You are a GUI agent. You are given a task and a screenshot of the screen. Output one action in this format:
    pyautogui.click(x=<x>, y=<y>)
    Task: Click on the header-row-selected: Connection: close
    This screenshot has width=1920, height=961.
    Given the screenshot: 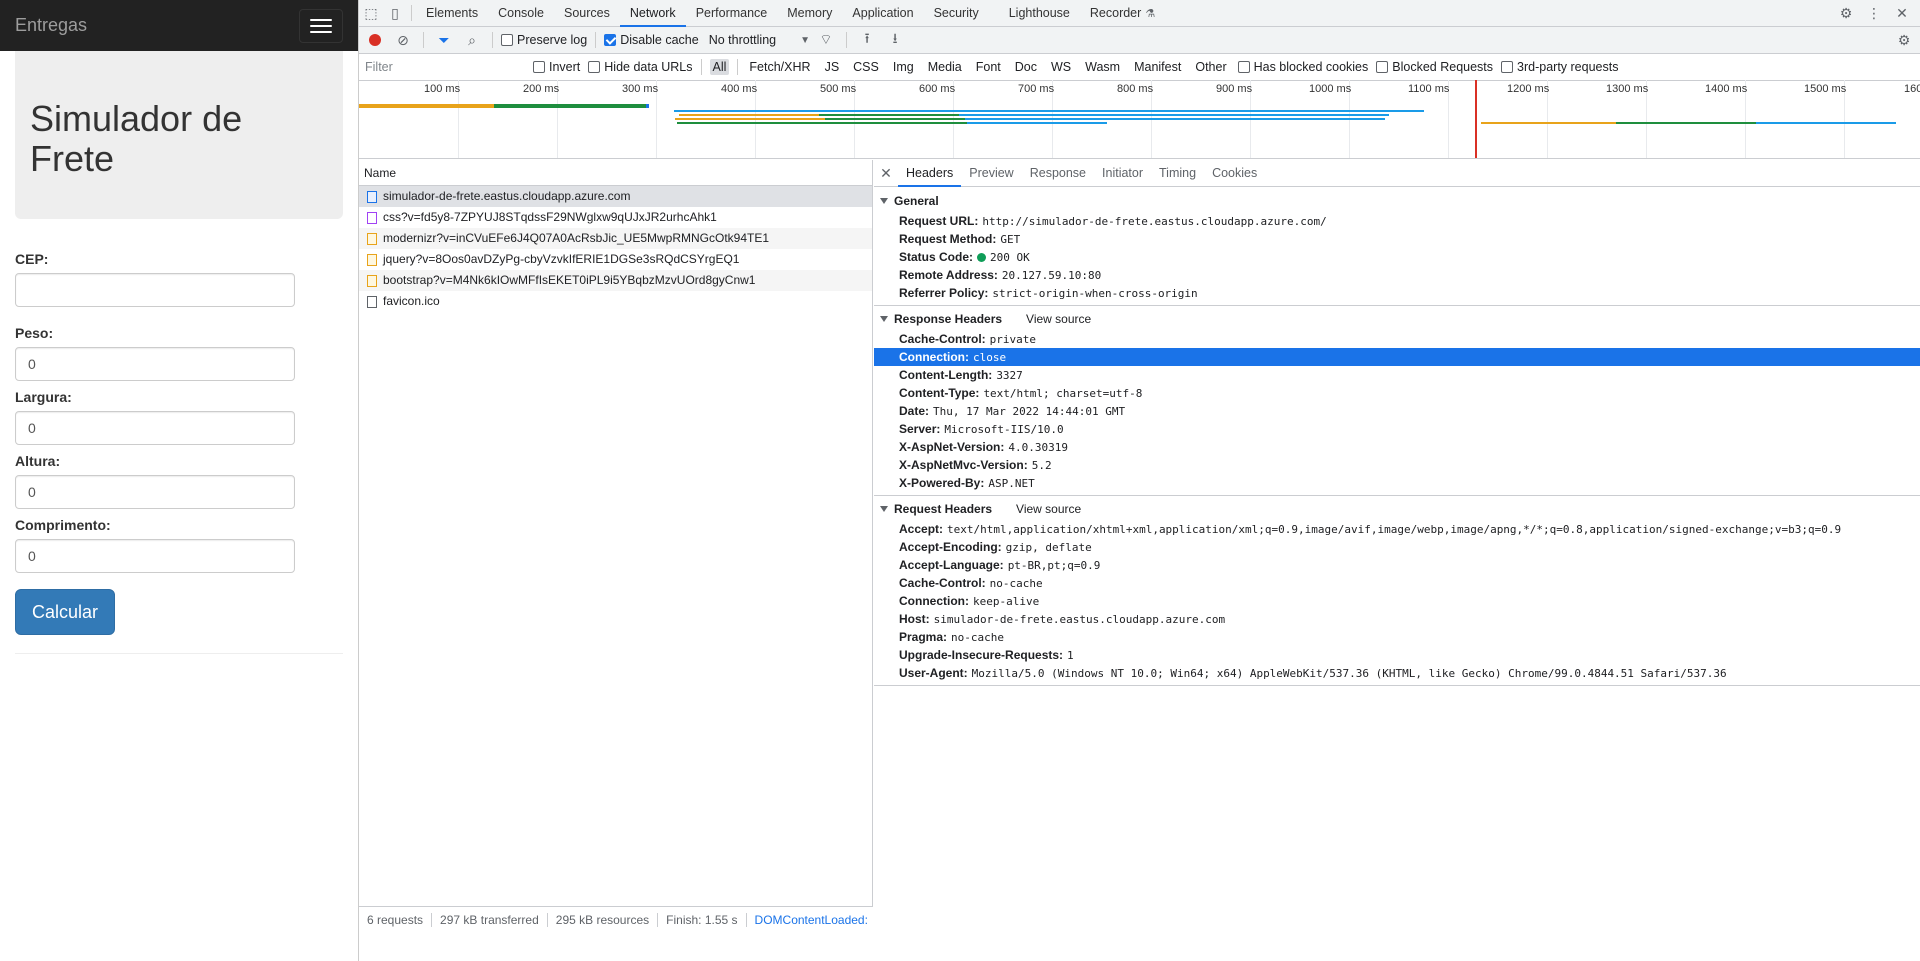 What is the action you would take?
    pyautogui.click(x=1397, y=357)
    